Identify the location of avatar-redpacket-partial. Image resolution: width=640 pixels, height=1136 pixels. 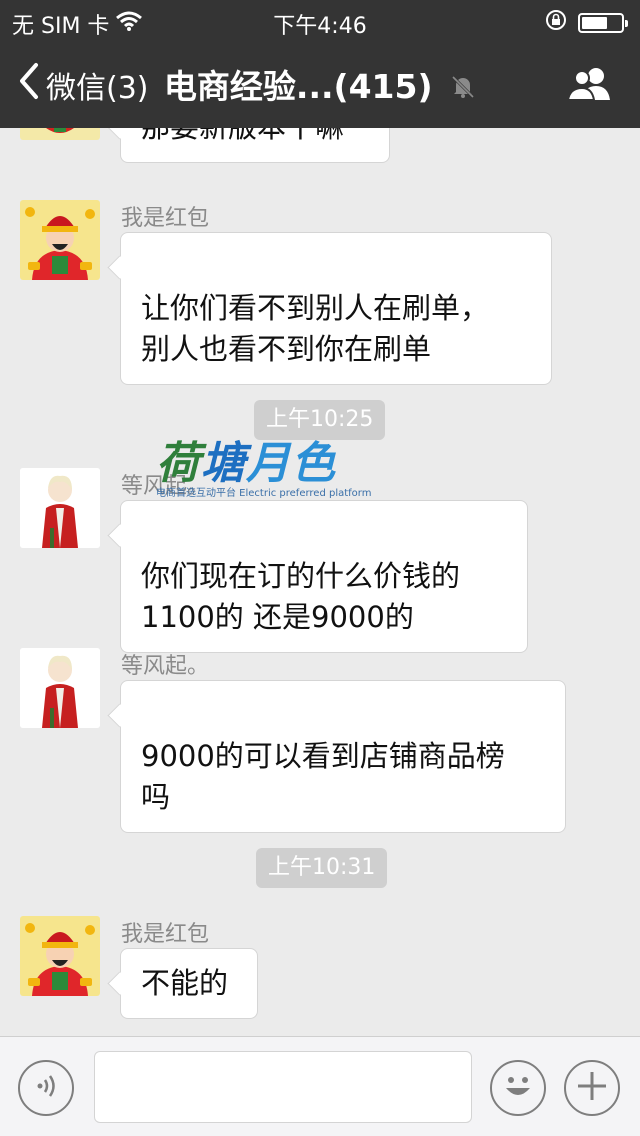
(60, 134).